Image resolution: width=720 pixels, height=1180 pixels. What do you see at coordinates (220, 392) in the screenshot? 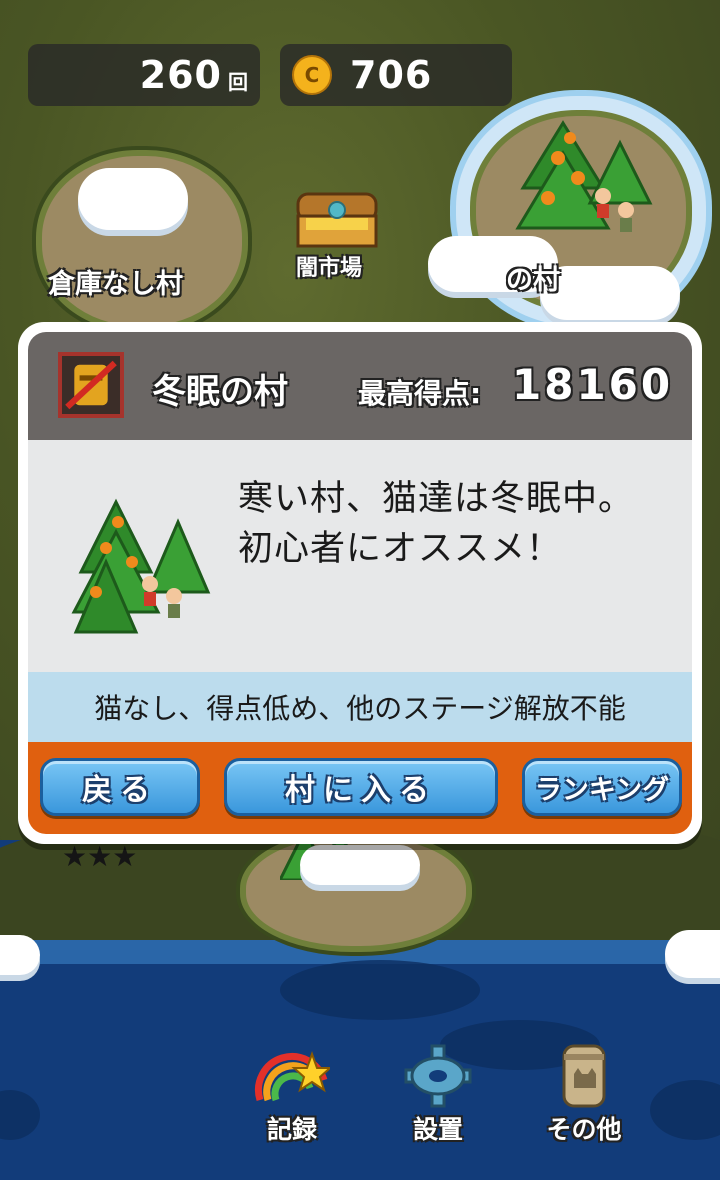
I see `dialog-title: 冬眠の村` at bounding box center [220, 392].